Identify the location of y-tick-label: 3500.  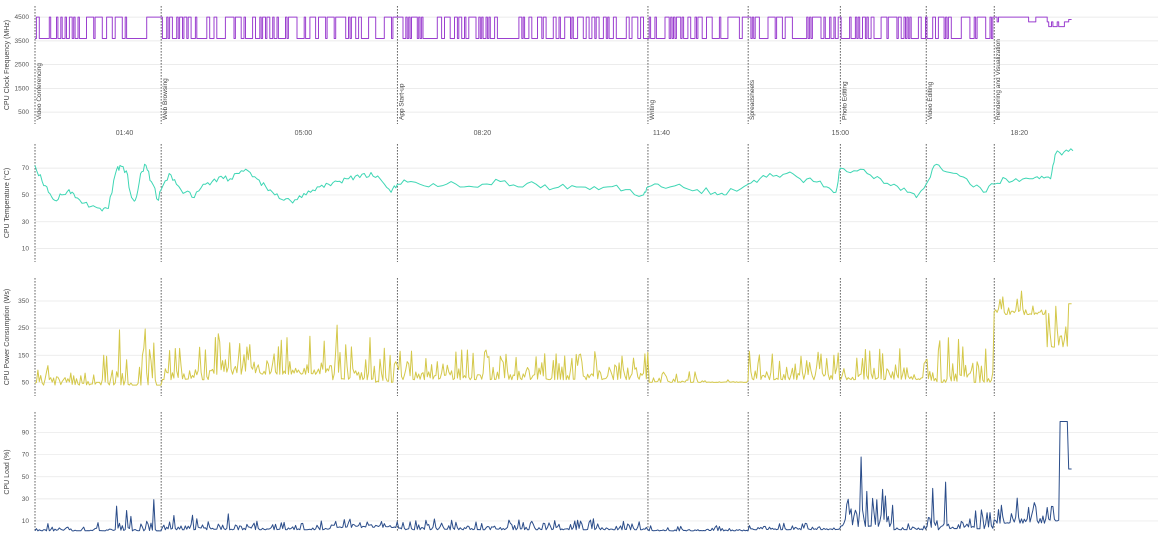
(22, 41).